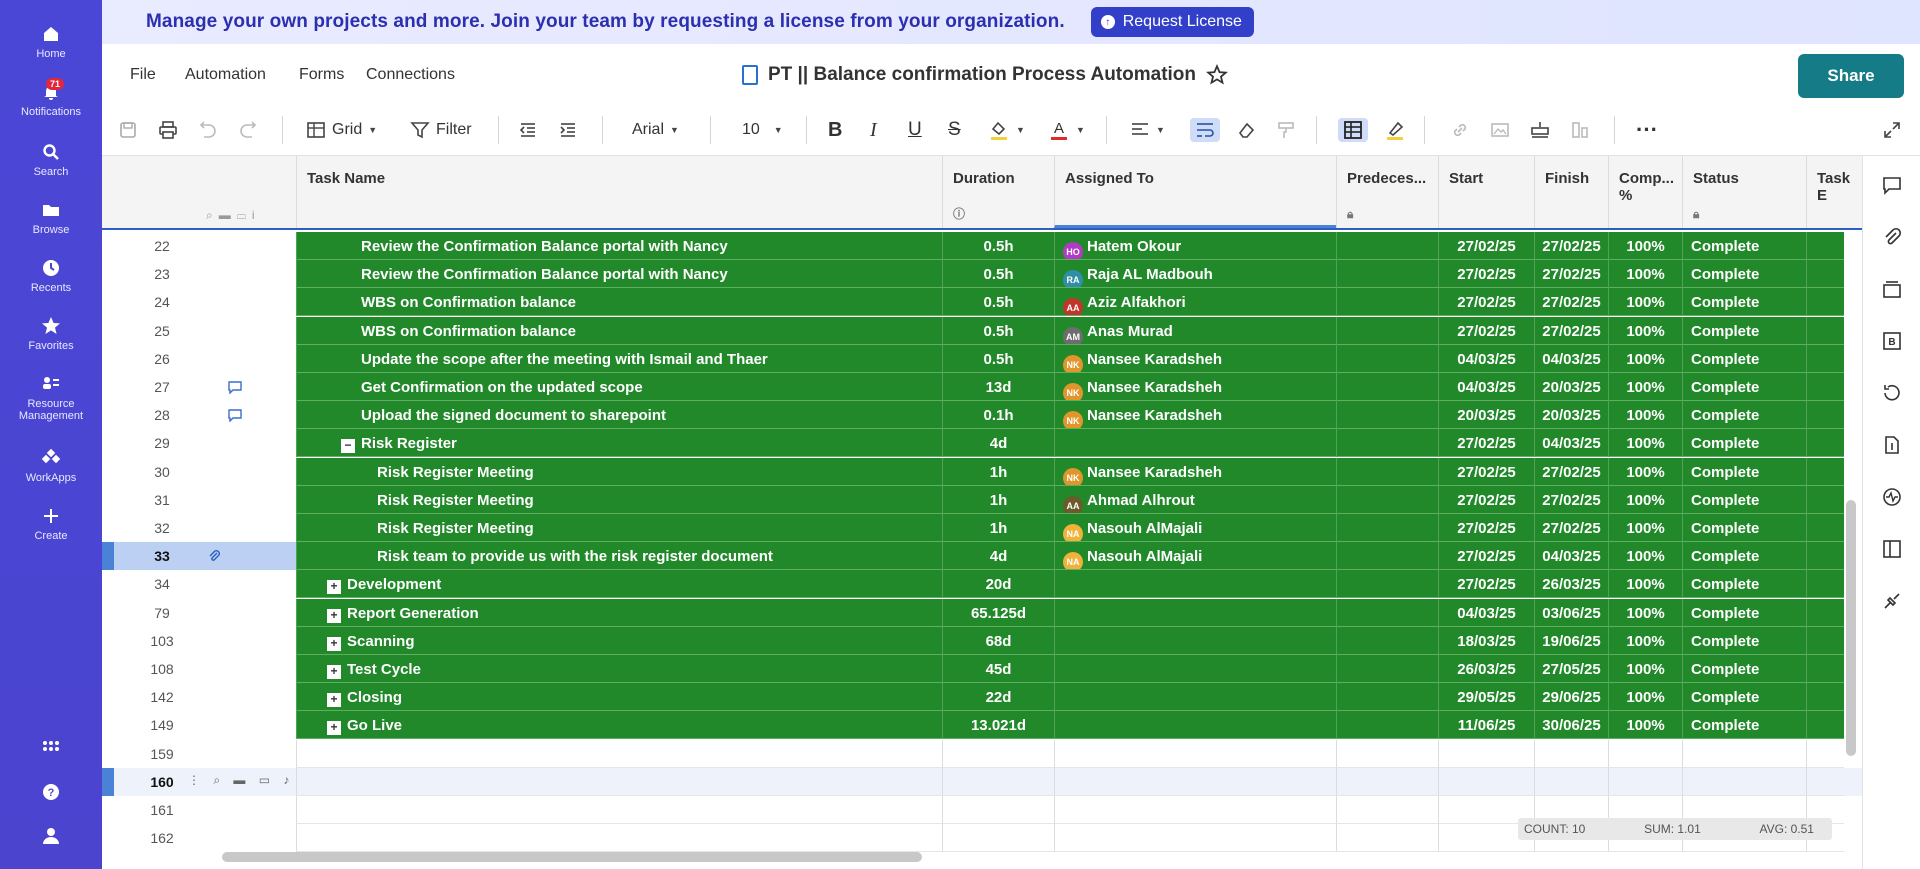 The height and width of the screenshot is (869, 1920). I want to click on wrap-text-button, so click(1205, 130).